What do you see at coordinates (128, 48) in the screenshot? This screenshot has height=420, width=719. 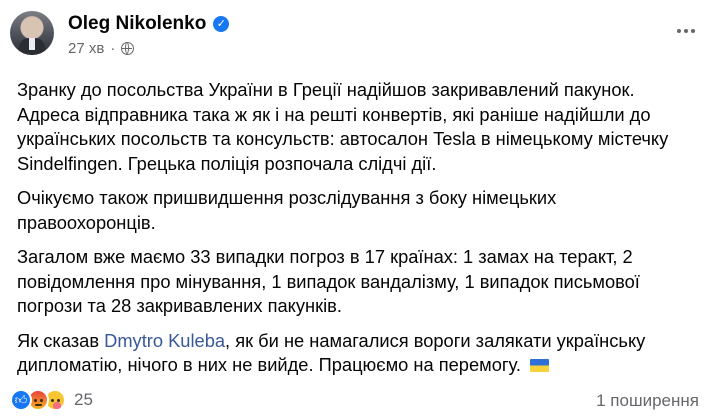 I see `globe-icon` at bounding box center [128, 48].